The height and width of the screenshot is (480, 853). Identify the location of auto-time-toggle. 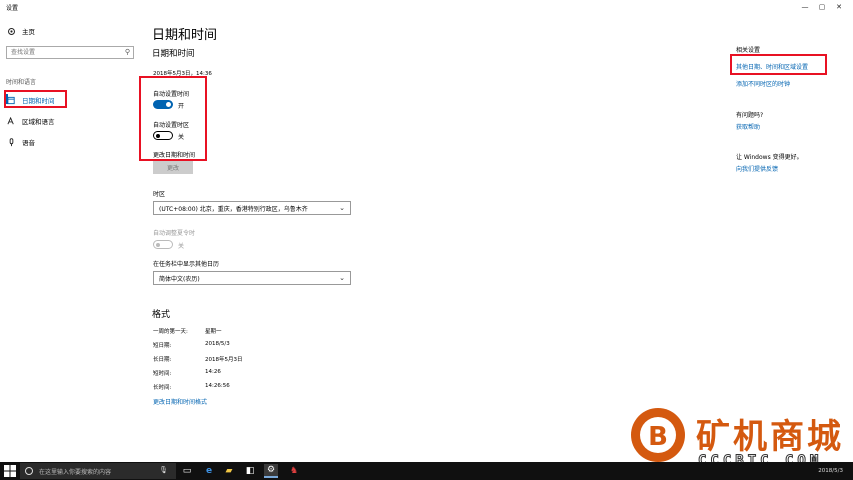
(163, 104).